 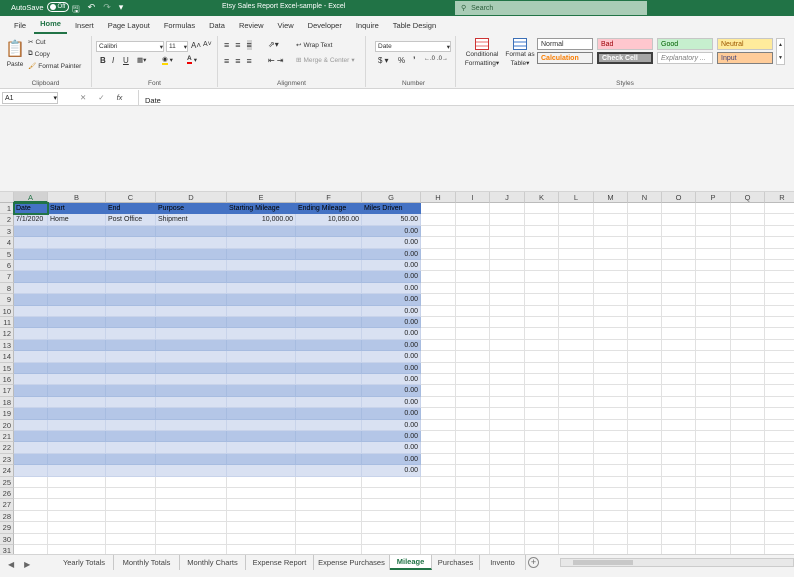 What do you see at coordinates (748, 437) in the screenshot?
I see `cell-Q21` at bounding box center [748, 437].